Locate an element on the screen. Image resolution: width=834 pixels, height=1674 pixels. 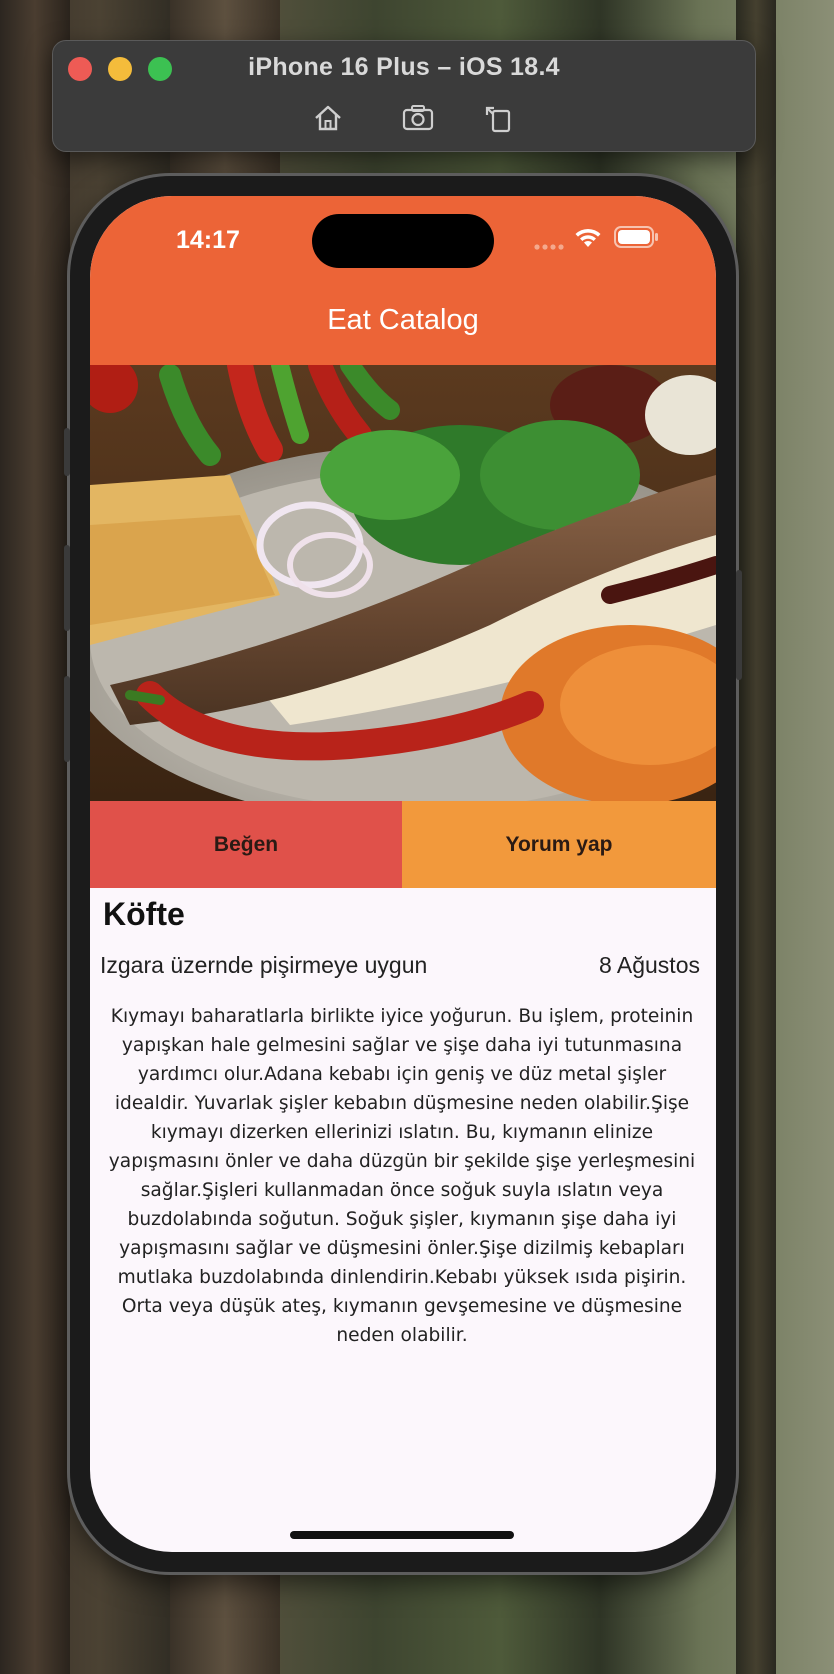
battery-icon is located at coordinates (637, 239).